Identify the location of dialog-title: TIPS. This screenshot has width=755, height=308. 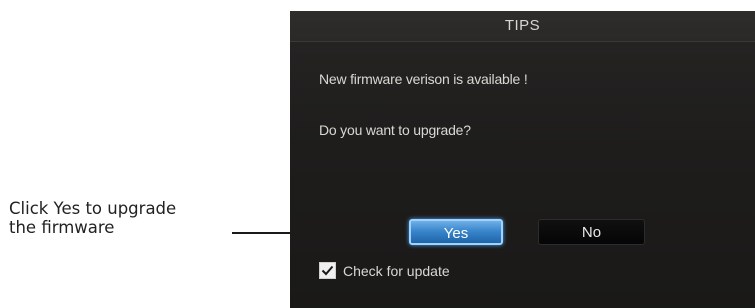
(522, 26).